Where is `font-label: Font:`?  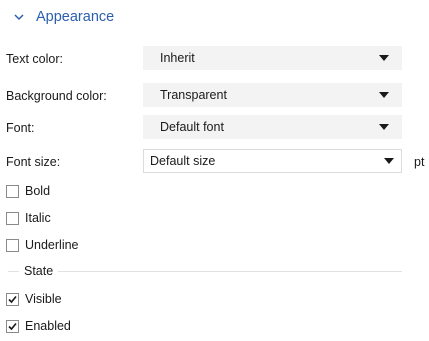
font-label: Font: is located at coordinates (20, 128).